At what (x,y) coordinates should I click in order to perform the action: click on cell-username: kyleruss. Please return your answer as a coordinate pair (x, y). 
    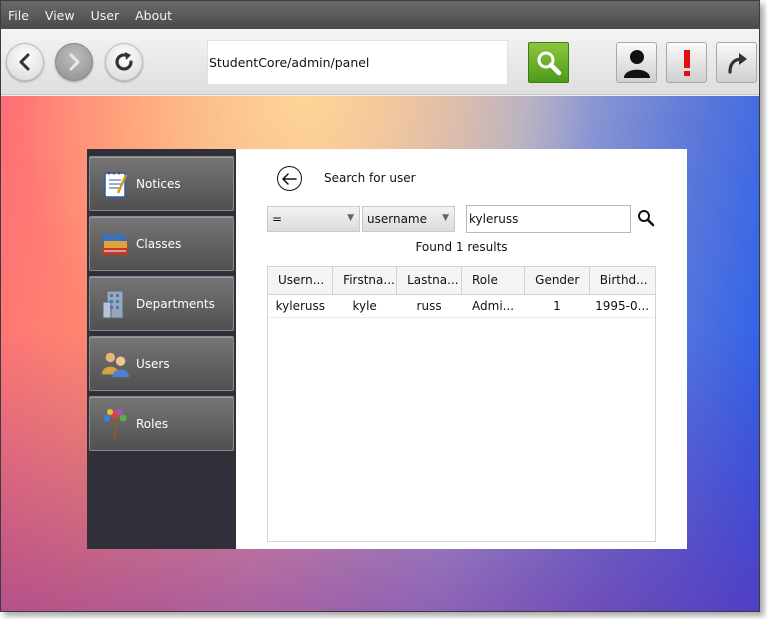
    Looking at the image, I should click on (300, 306).